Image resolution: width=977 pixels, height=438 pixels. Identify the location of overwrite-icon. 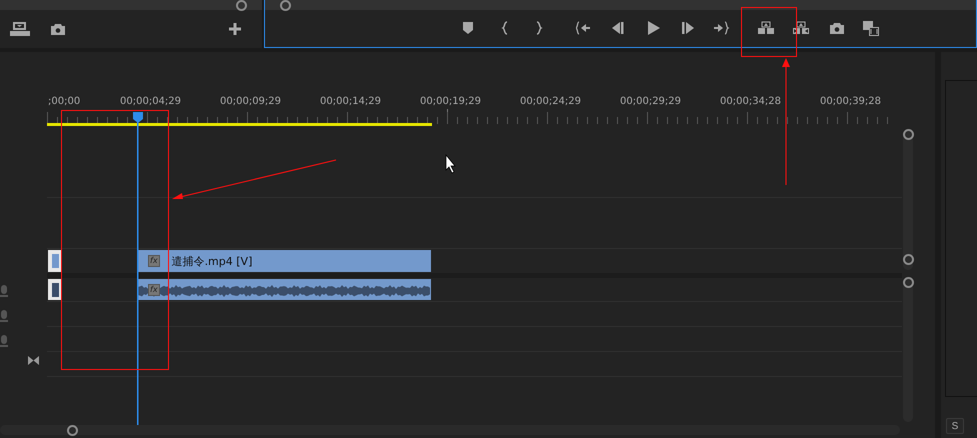
(801, 28).